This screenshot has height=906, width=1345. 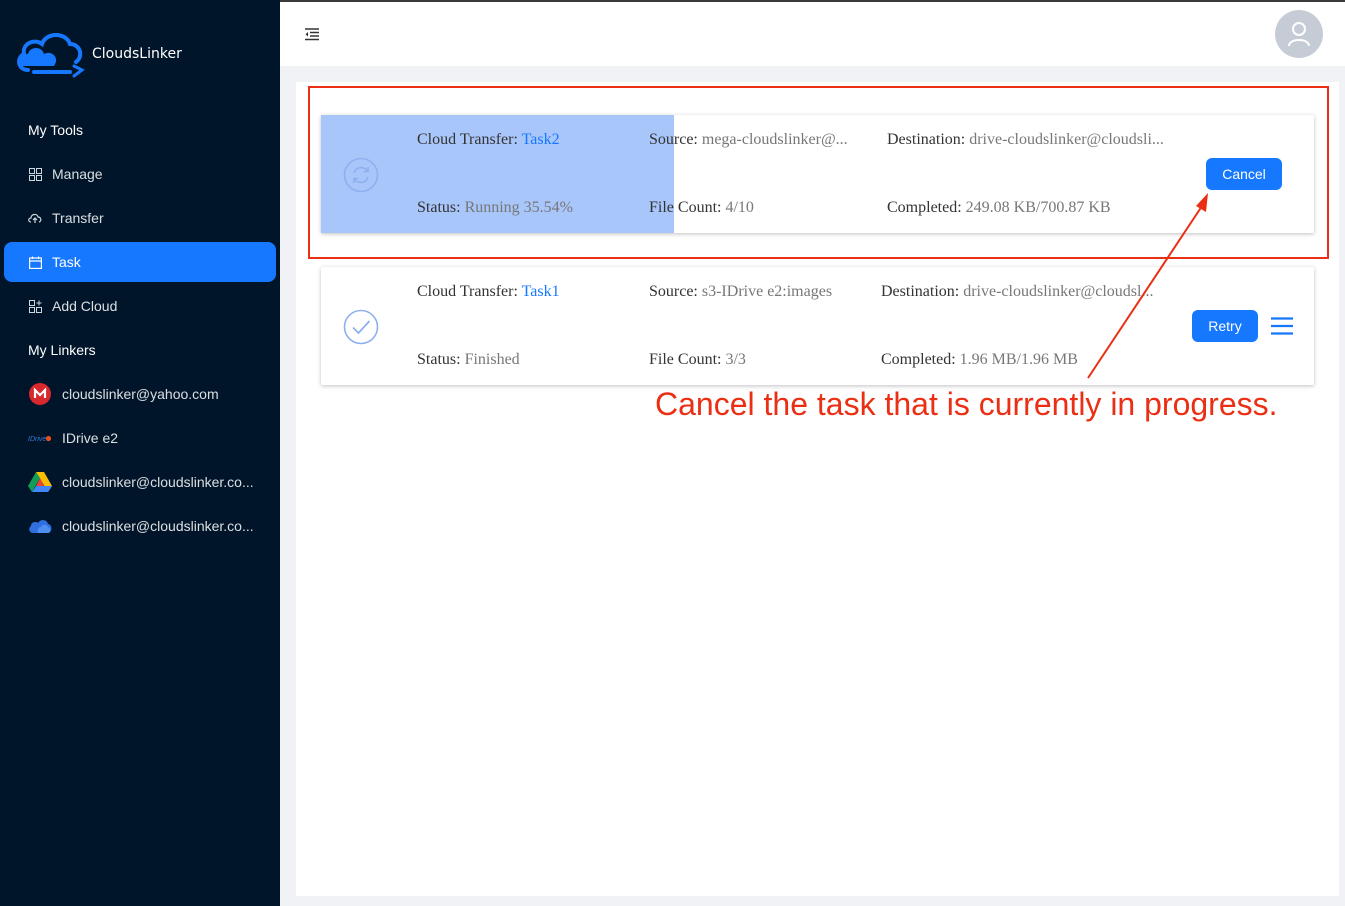 I want to click on cloudslinker-logo-icon, so click(x=51, y=55).